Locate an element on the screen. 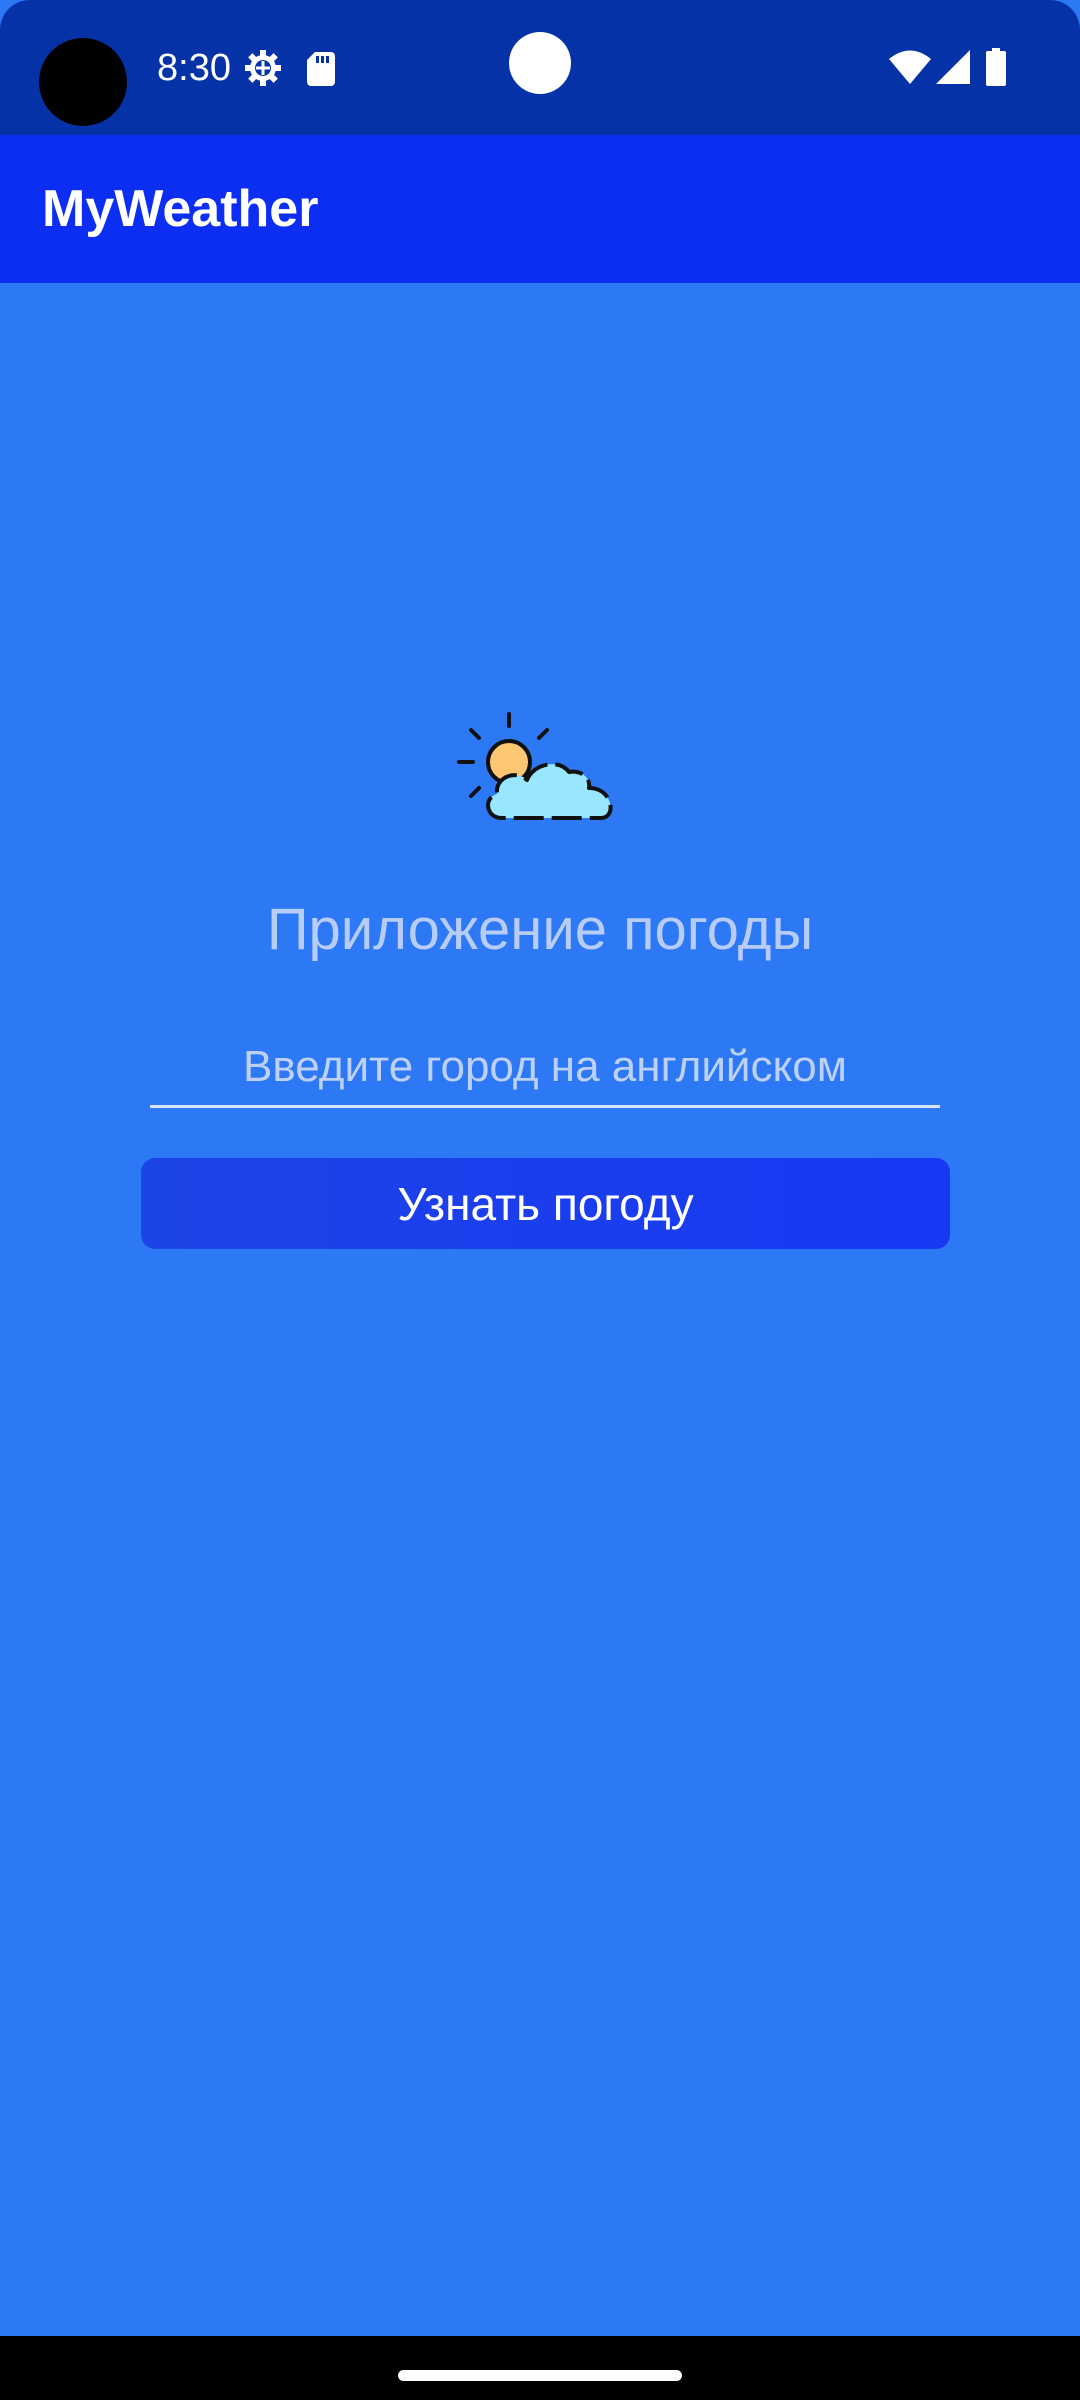 The height and width of the screenshot is (2400, 1080). status-time: 8:30 is located at coordinates (194, 68).